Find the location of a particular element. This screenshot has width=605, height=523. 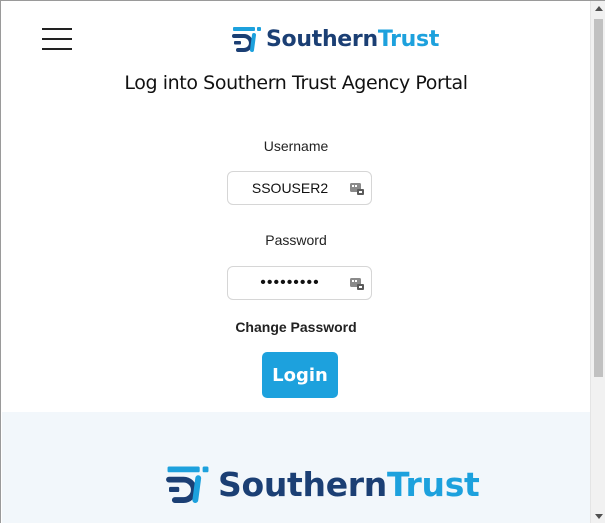

footer-logo: SouthernTrust is located at coordinates (323, 484).